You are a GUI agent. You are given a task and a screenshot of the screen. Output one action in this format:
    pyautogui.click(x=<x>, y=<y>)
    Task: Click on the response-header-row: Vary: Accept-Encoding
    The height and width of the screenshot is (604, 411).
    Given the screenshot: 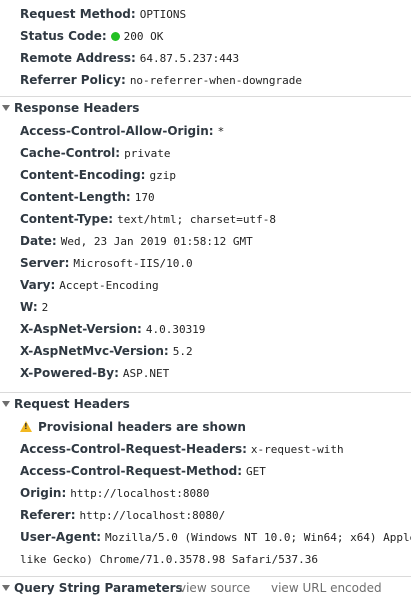 What is the action you would take?
    pyautogui.click(x=89, y=285)
    